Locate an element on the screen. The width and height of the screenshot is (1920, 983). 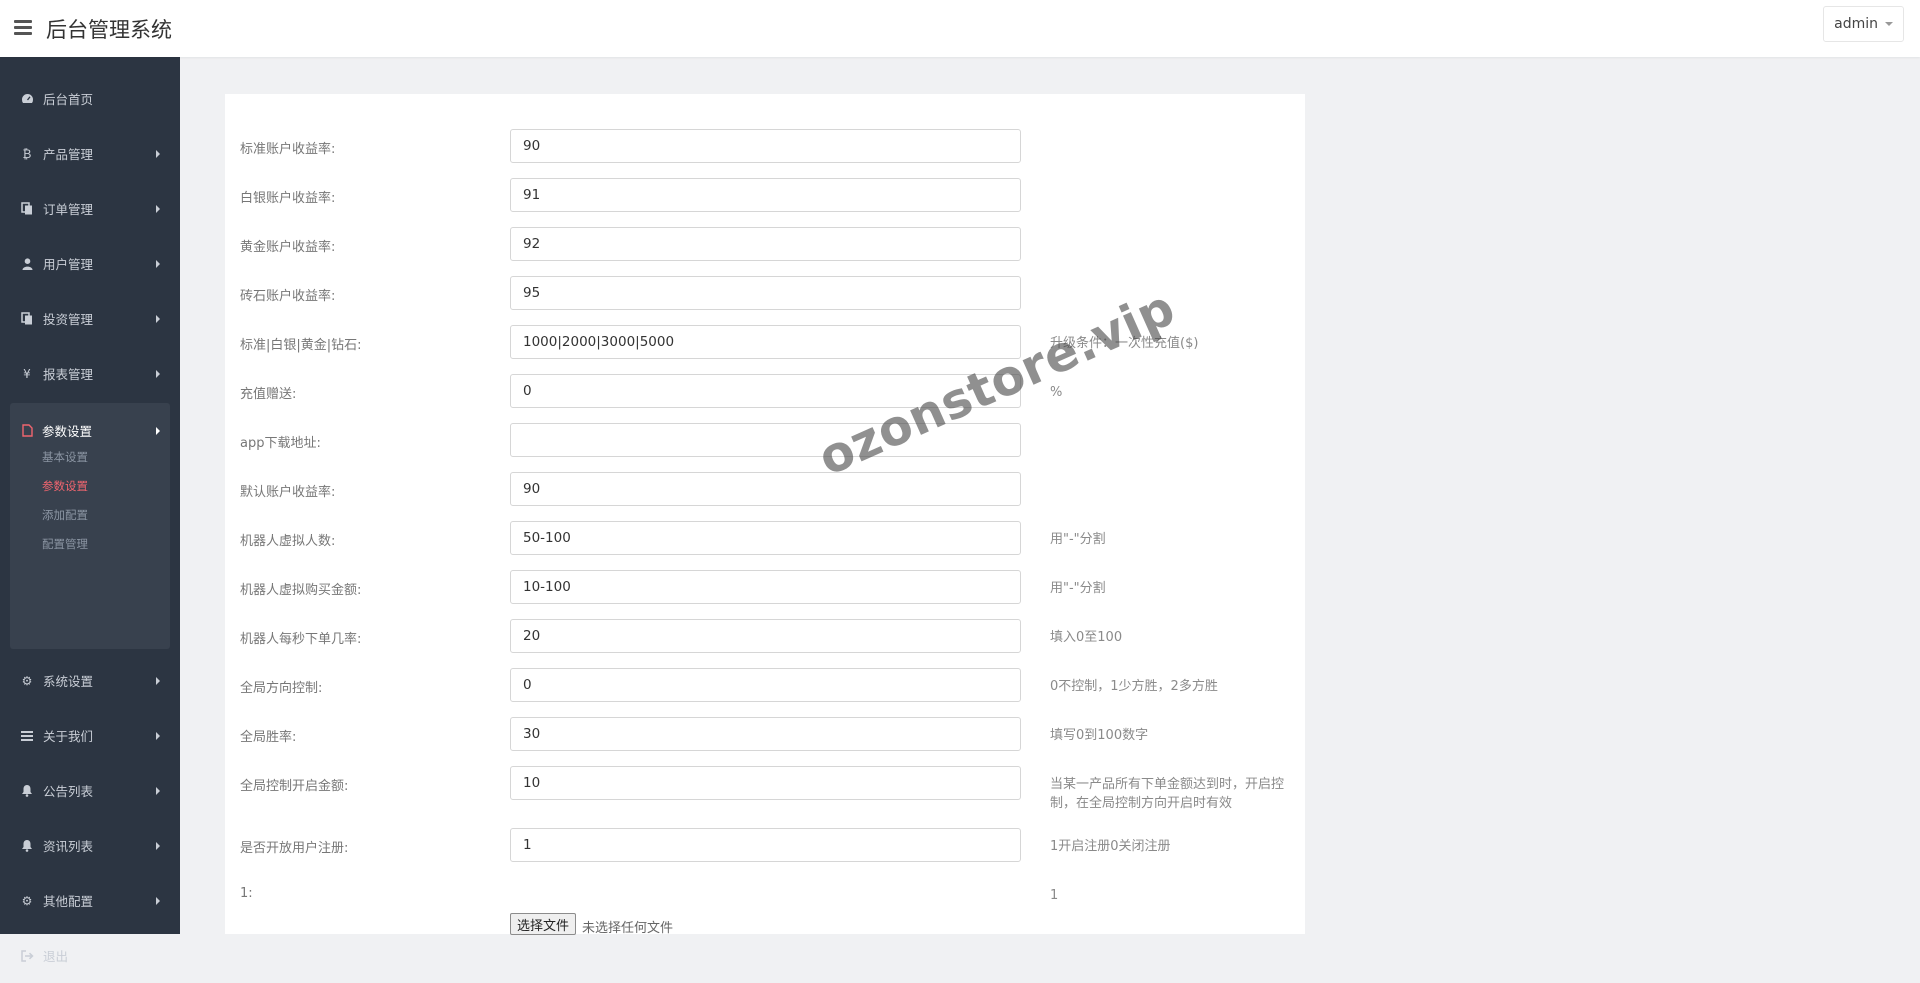
field-help: 升级条件：一次性充值($) is located at coordinates (1124, 343).